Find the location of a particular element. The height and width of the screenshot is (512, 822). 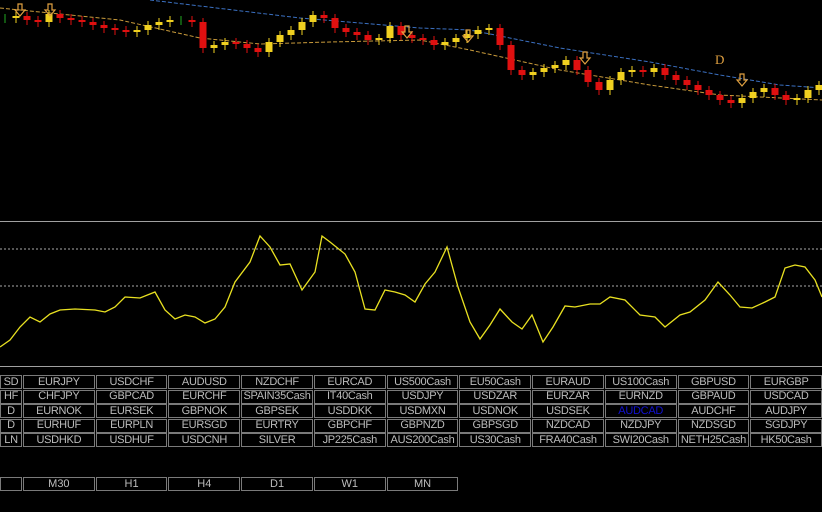

timeframe-button: W1 is located at coordinates (350, 484).